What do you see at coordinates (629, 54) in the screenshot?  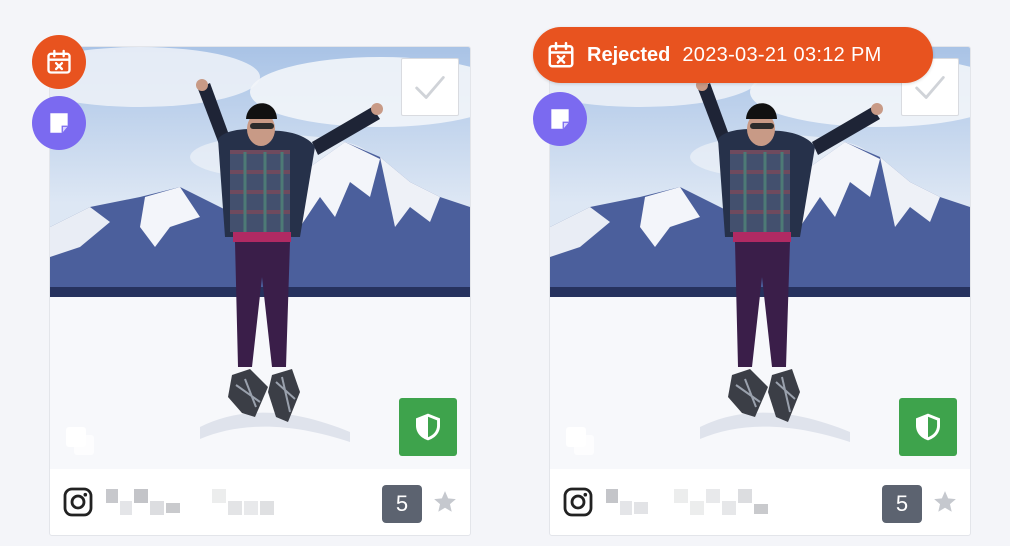 I see `status-label: Rejected` at bounding box center [629, 54].